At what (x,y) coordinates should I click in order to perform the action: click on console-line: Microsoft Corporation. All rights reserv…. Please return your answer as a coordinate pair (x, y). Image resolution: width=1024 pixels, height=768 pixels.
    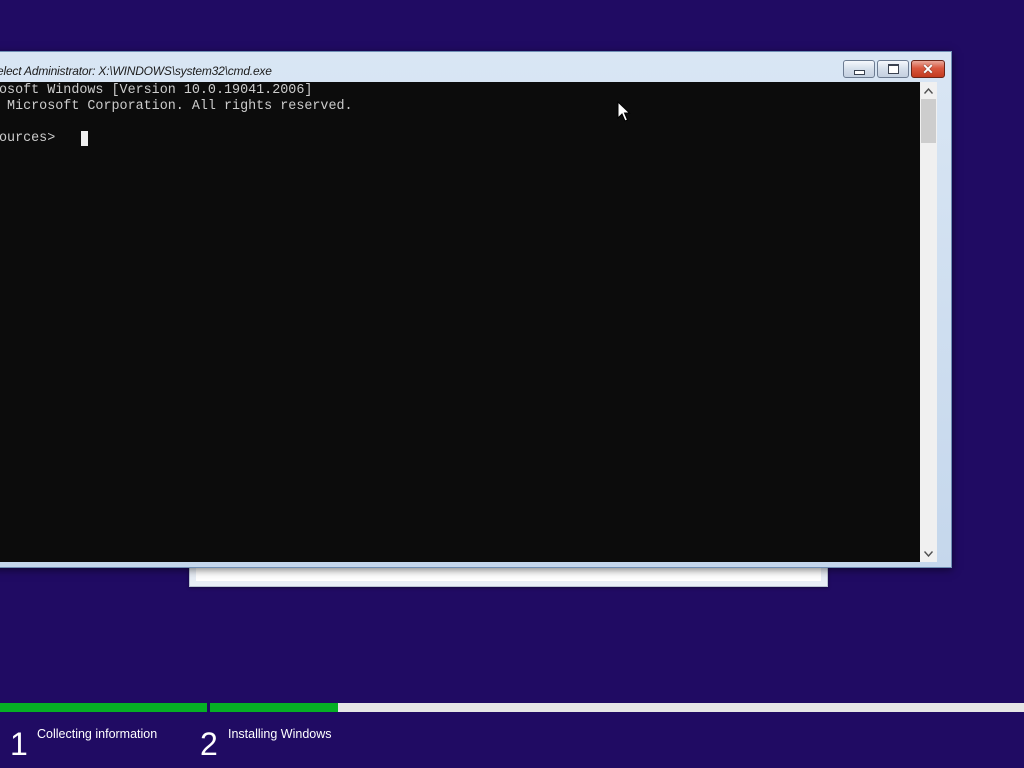
    Looking at the image, I should click on (176, 106).